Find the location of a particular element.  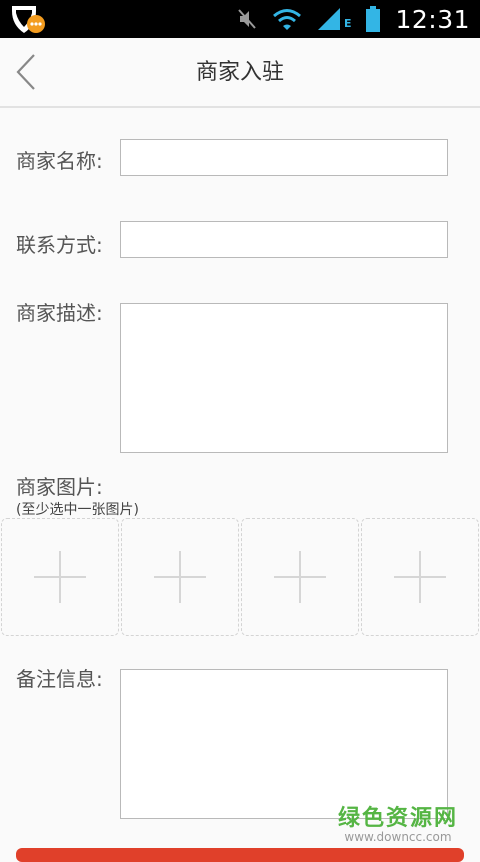

submit-button is located at coordinates (240, 855).